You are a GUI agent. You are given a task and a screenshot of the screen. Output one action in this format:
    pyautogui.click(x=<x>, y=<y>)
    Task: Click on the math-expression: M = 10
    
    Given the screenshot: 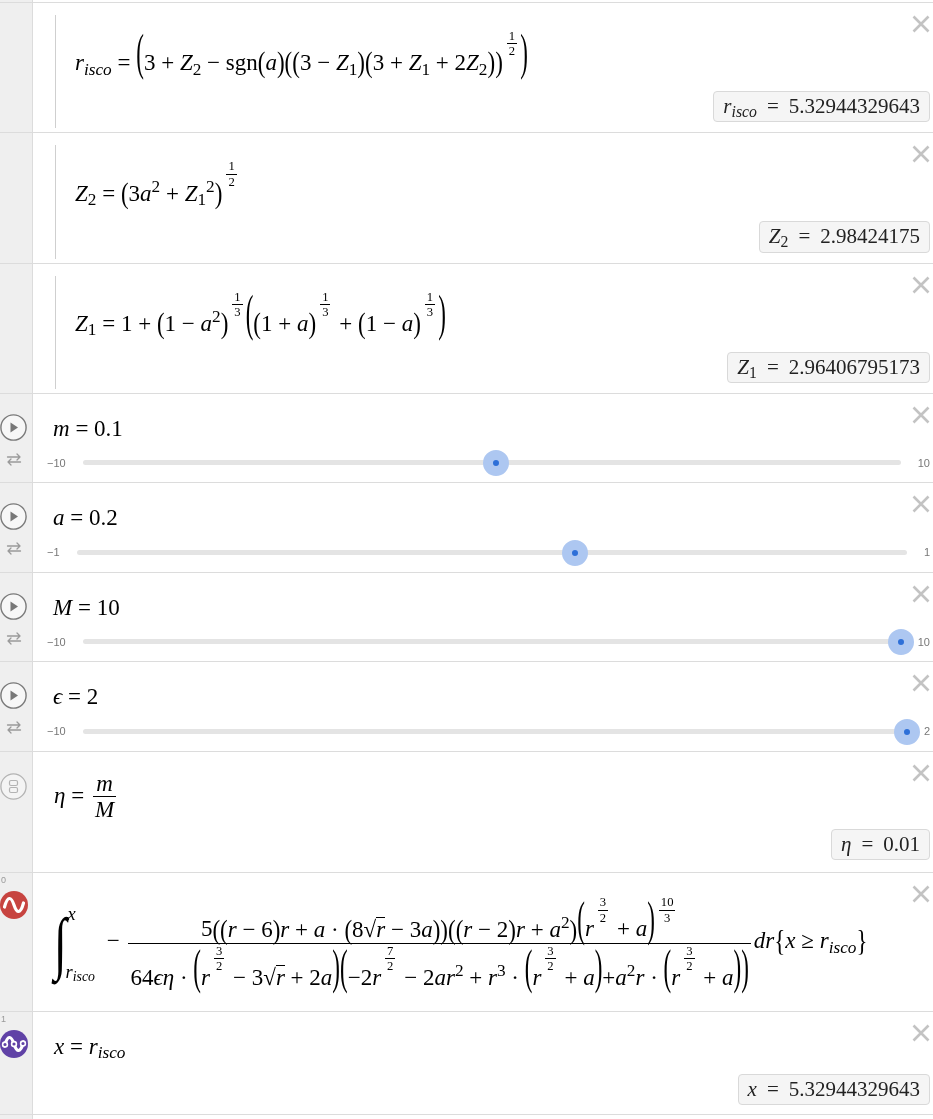 What is the action you would take?
    pyautogui.click(x=86, y=608)
    